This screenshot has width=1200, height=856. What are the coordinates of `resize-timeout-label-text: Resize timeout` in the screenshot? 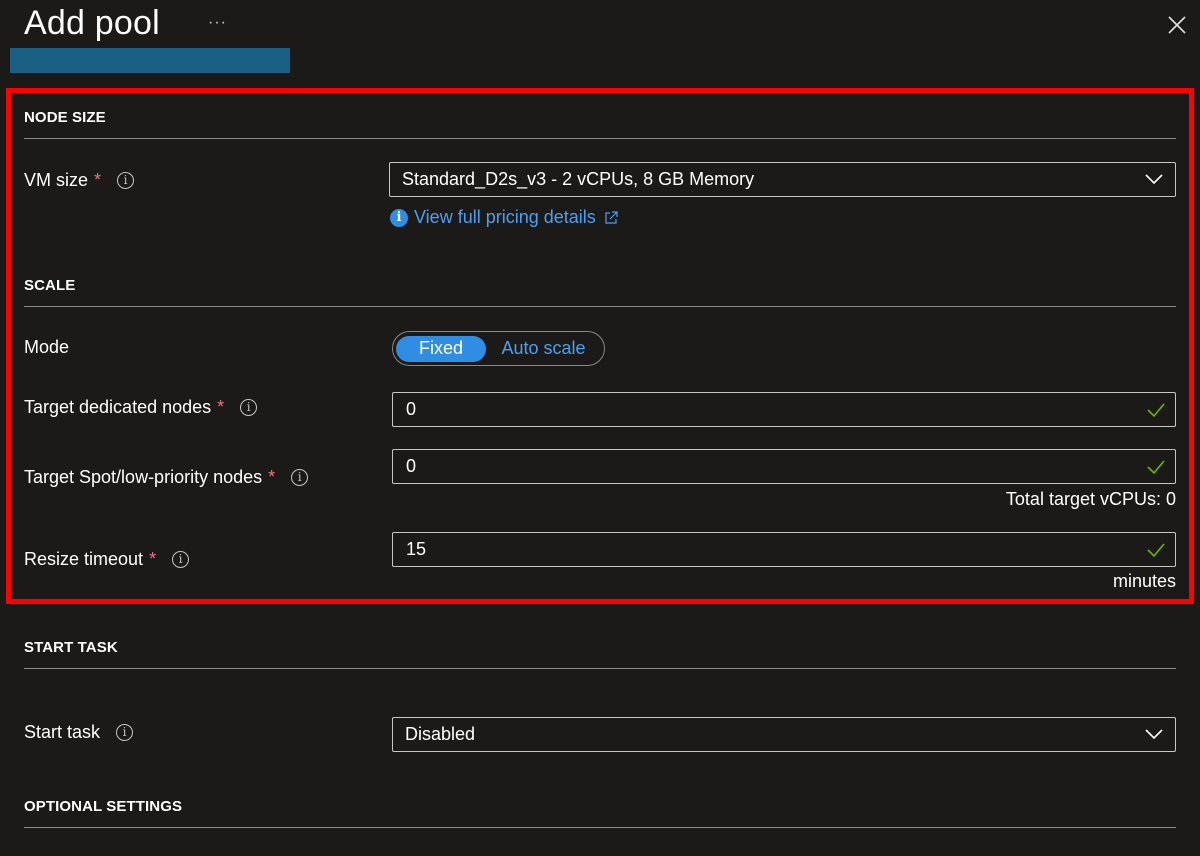 It's located at (84, 559).